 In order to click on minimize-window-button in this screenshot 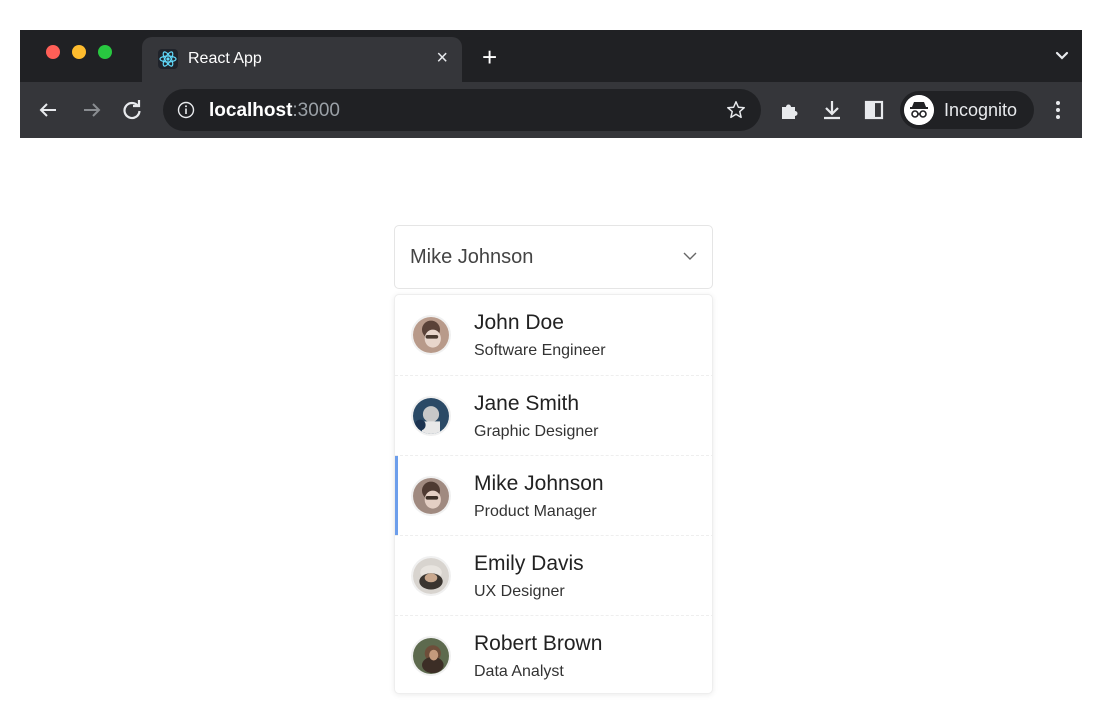, I will do `click(79, 52)`.